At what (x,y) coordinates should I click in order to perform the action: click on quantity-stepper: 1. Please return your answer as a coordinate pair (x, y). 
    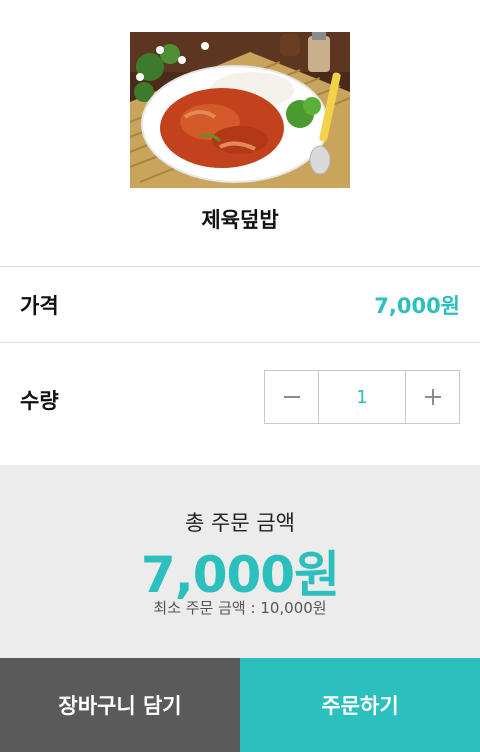
    Looking at the image, I should click on (362, 397).